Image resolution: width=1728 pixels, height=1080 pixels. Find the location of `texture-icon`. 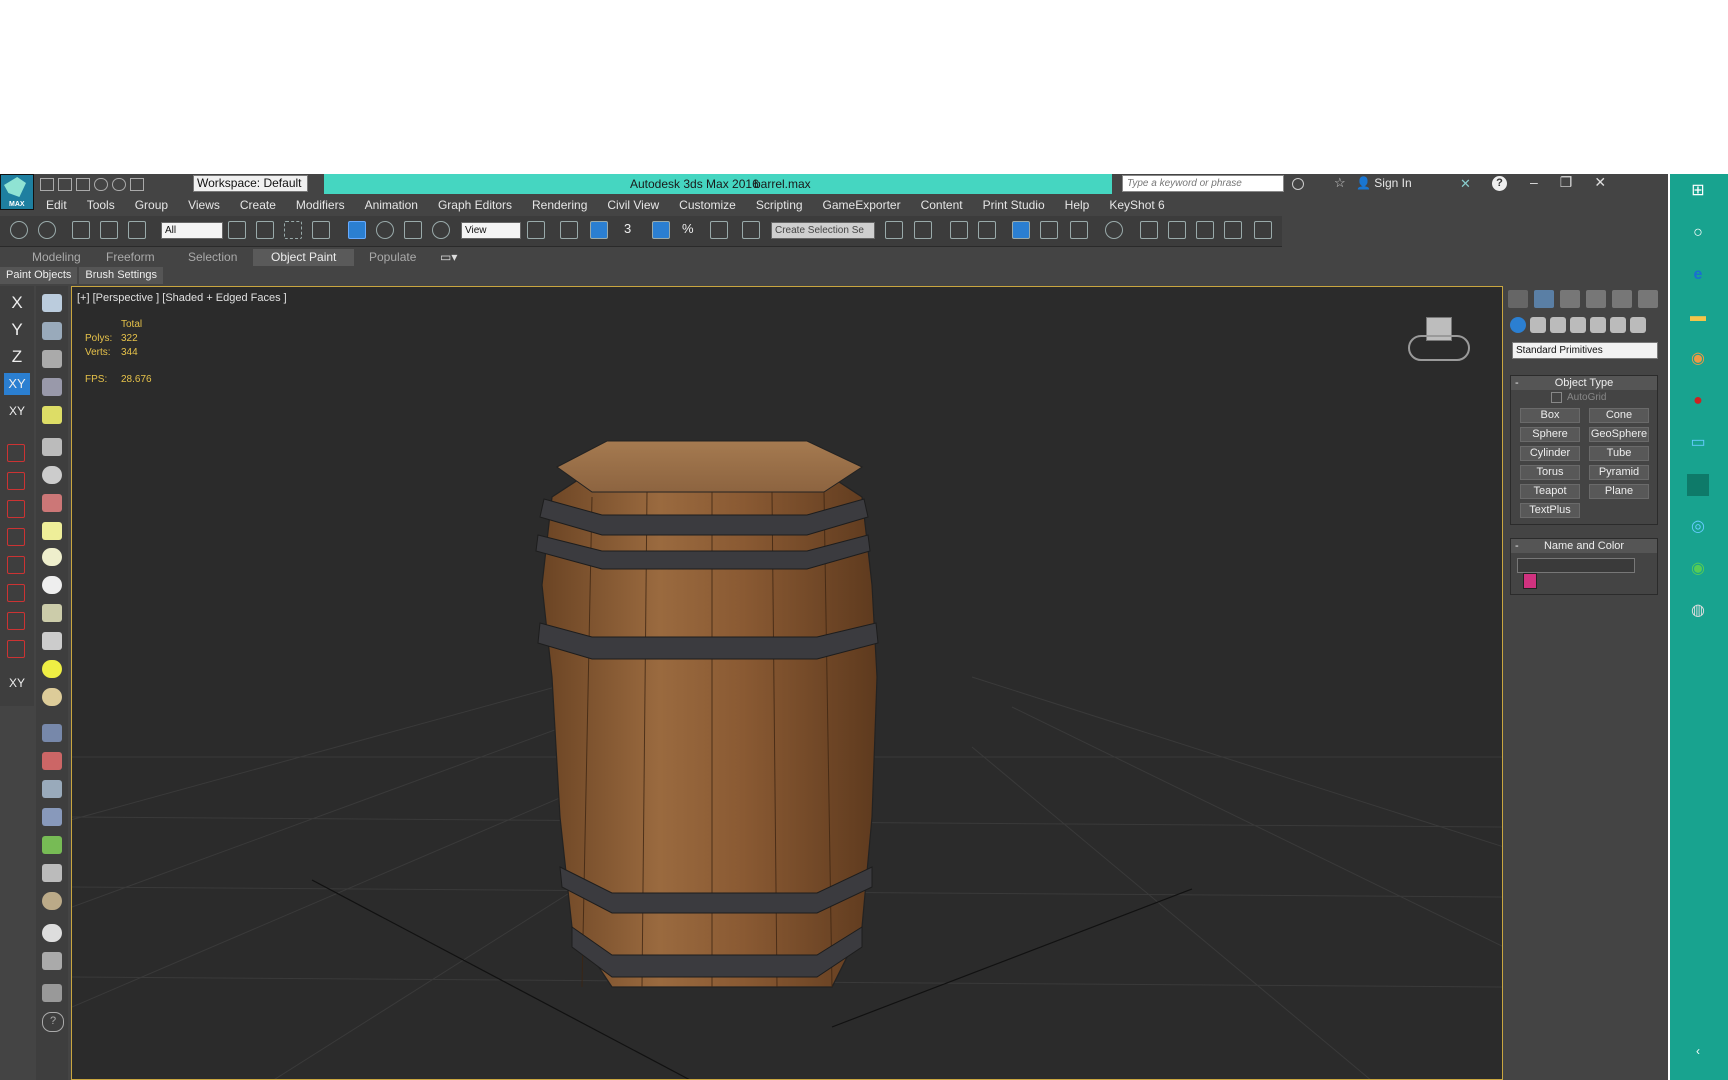

texture-icon is located at coordinates (52, 901).